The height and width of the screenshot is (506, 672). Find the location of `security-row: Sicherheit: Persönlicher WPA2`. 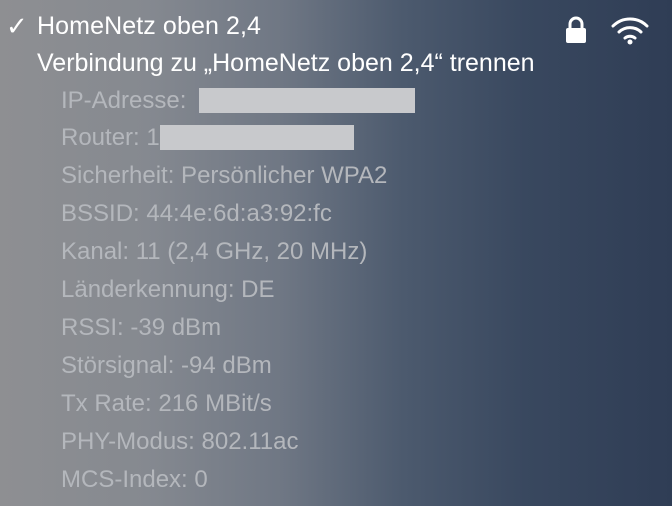

security-row: Sicherheit: Persönlicher WPA2 is located at coordinates (224, 175).